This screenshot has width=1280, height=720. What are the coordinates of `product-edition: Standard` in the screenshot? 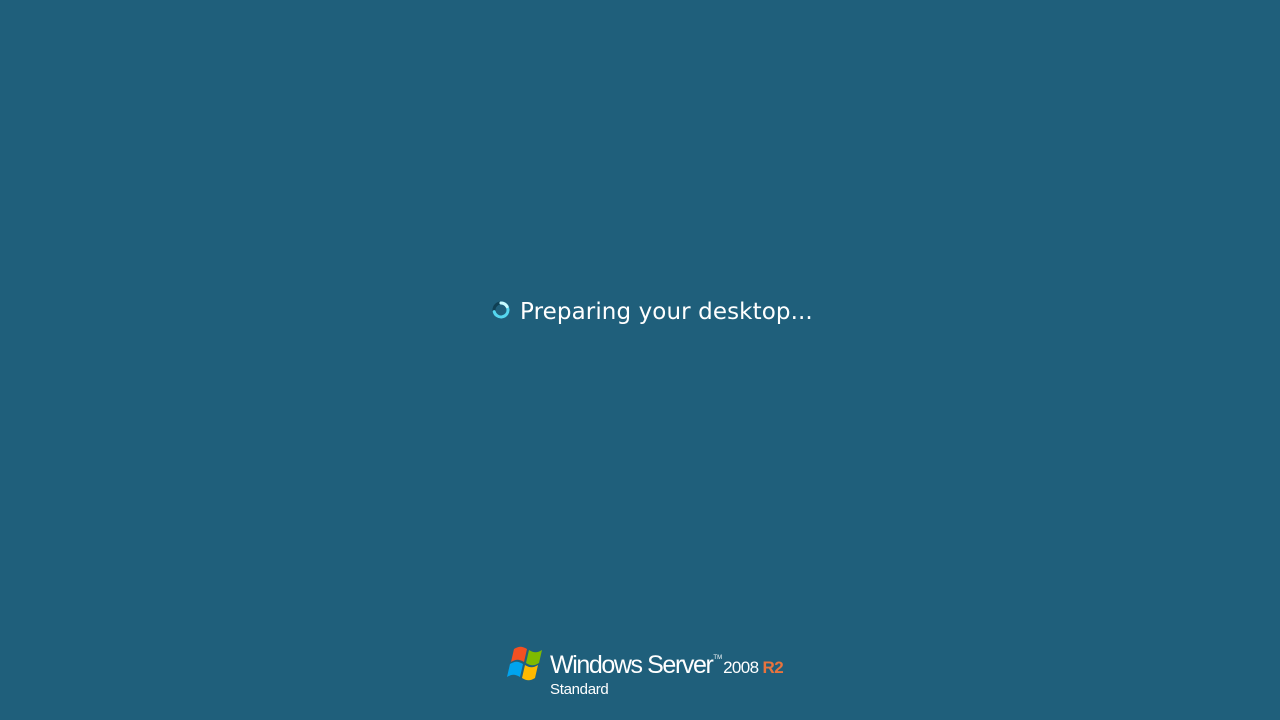 It's located at (579, 689).